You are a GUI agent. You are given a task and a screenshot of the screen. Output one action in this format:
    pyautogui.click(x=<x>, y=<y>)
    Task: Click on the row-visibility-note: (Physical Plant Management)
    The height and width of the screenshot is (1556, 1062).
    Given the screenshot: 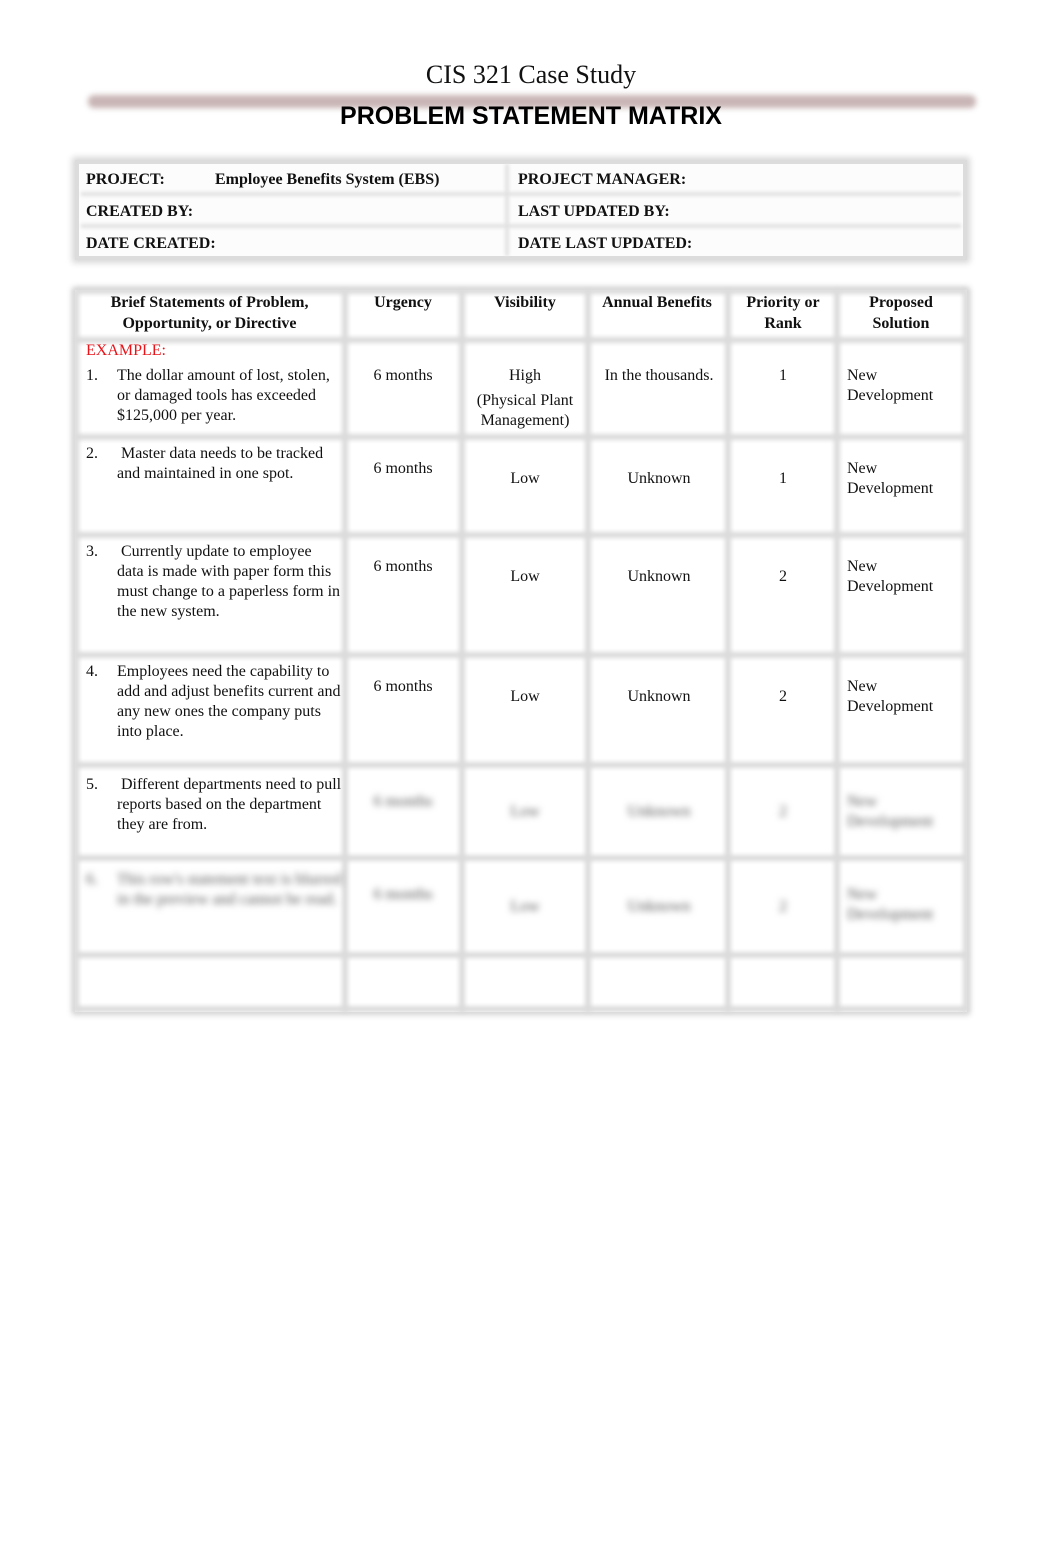 What is the action you would take?
    pyautogui.click(x=525, y=410)
    